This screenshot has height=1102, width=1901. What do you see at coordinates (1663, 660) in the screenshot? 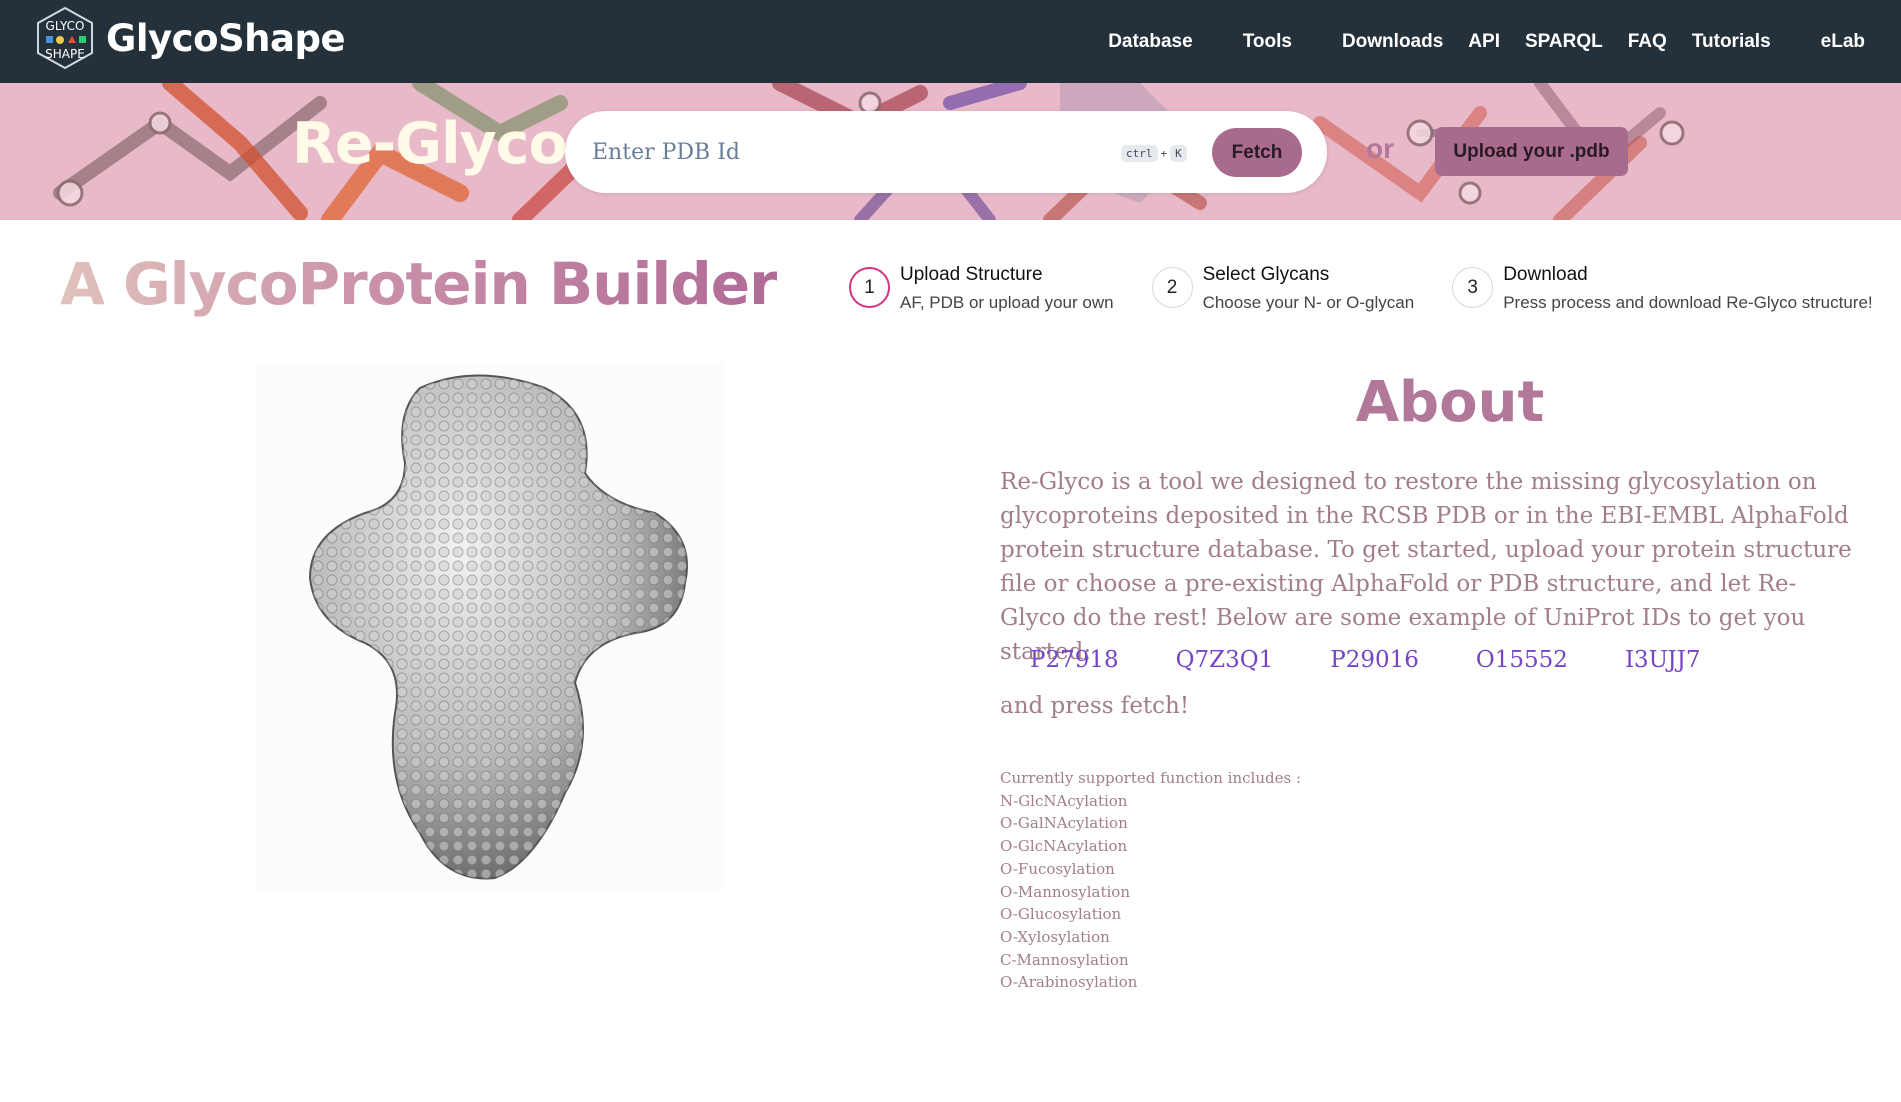
I see `example-id-link: I3UJJ7` at bounding box center [1663, 660].